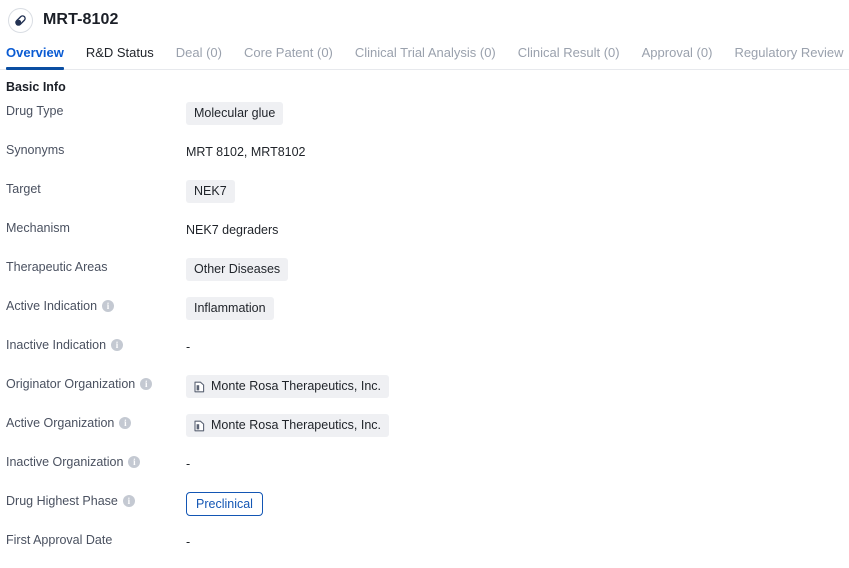 This screenshot has height=568, width=849. What do you see at coordinates (188, 463) in the screenshot?
I see `value-inactive-organization: -` at bounding box center [188, 463].